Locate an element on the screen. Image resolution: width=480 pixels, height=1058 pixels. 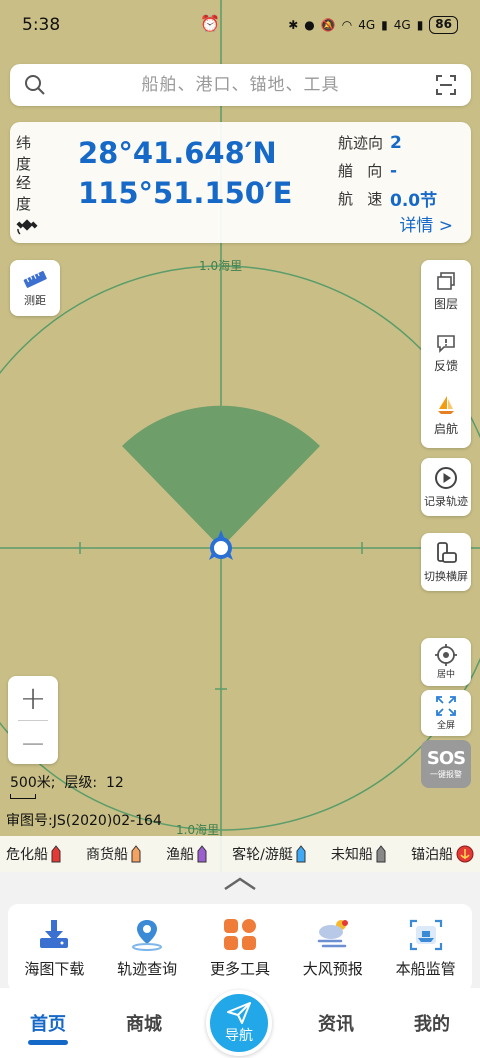
sailboat-icon is located at coordinates (446, 404).